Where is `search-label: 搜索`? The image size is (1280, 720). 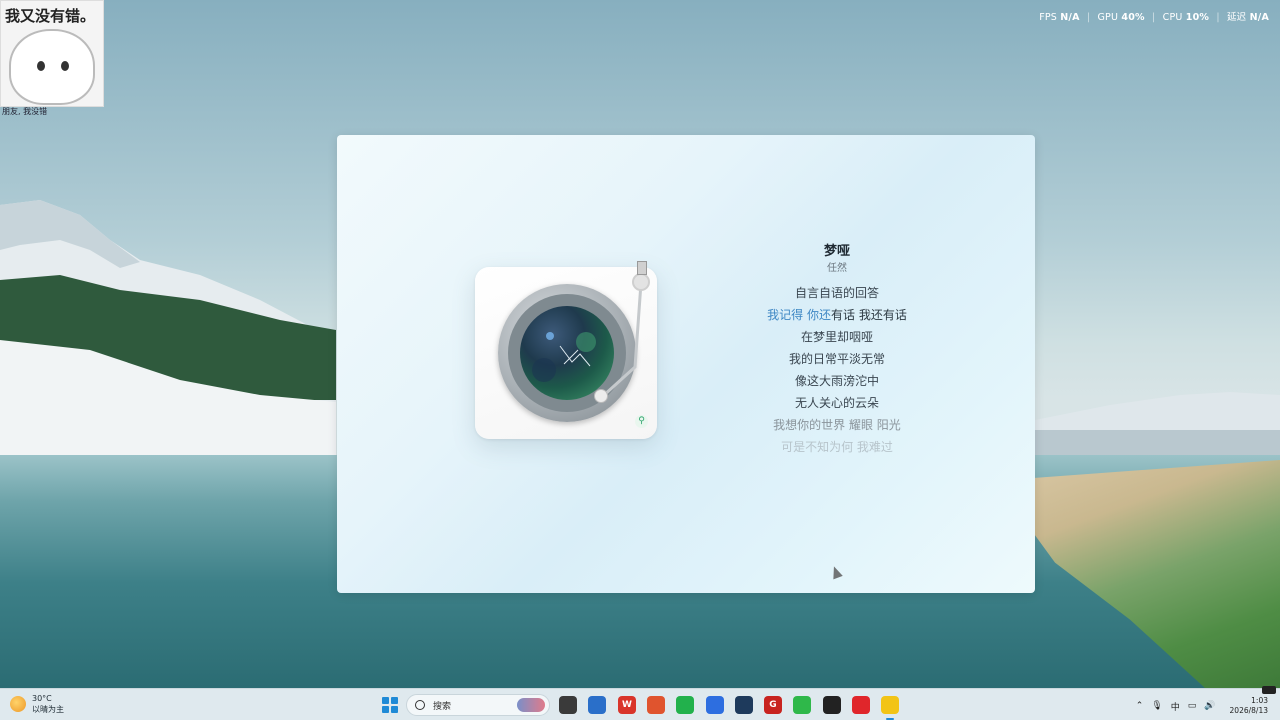
search-label: 搜索 is located at coordinates (442, 706).